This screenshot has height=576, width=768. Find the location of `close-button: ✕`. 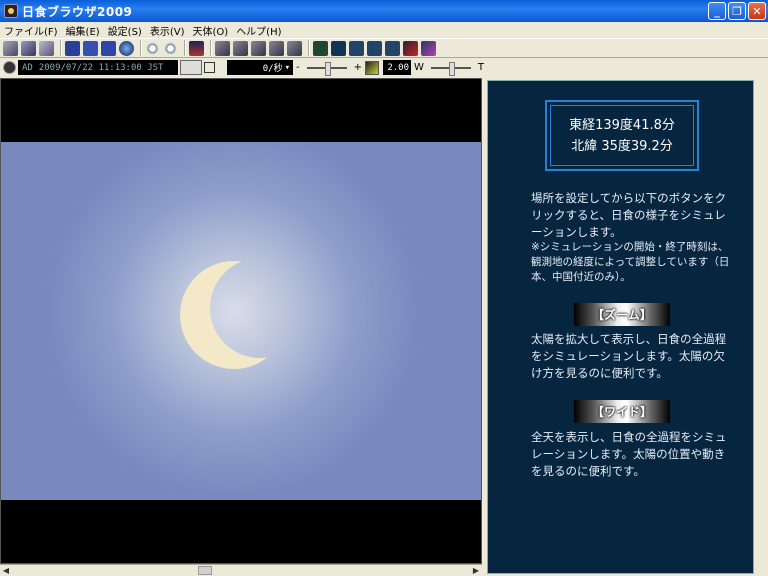

close-button: ✕ is located at coordinates (757, 11).